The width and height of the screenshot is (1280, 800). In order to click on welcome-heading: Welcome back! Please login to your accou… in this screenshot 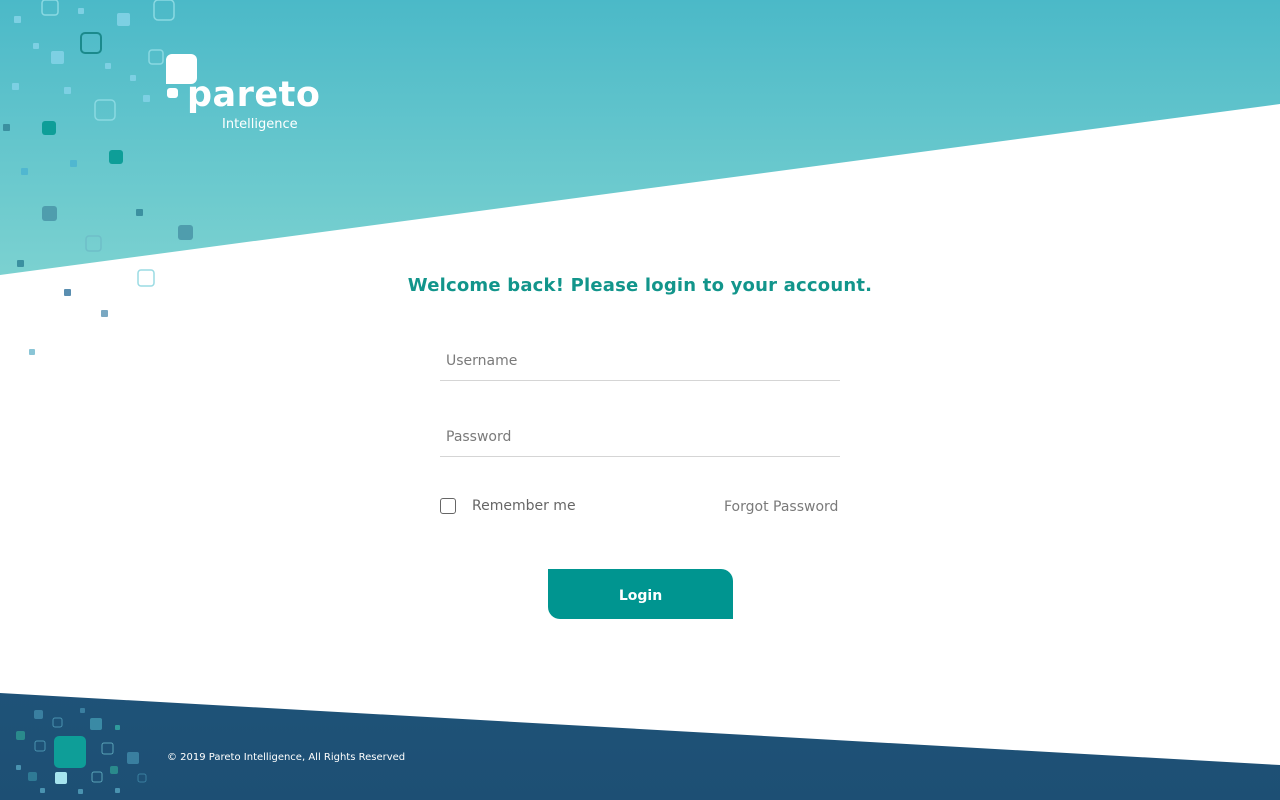, I will do `click(640, 285)`.